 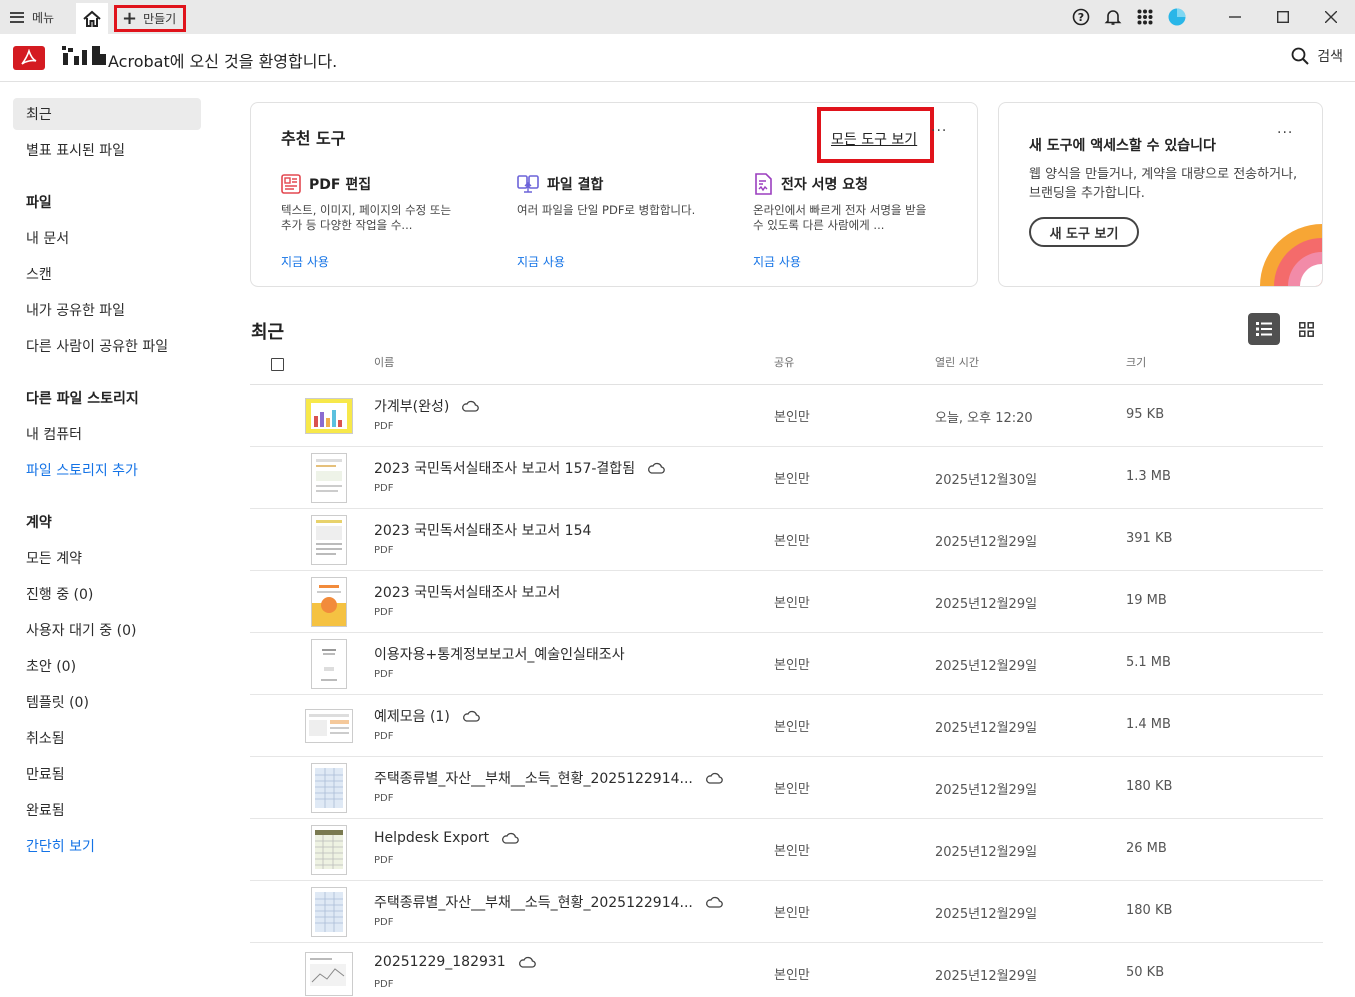 I want to click on tool-name: PDF 편집, so click(x=340, y=185).